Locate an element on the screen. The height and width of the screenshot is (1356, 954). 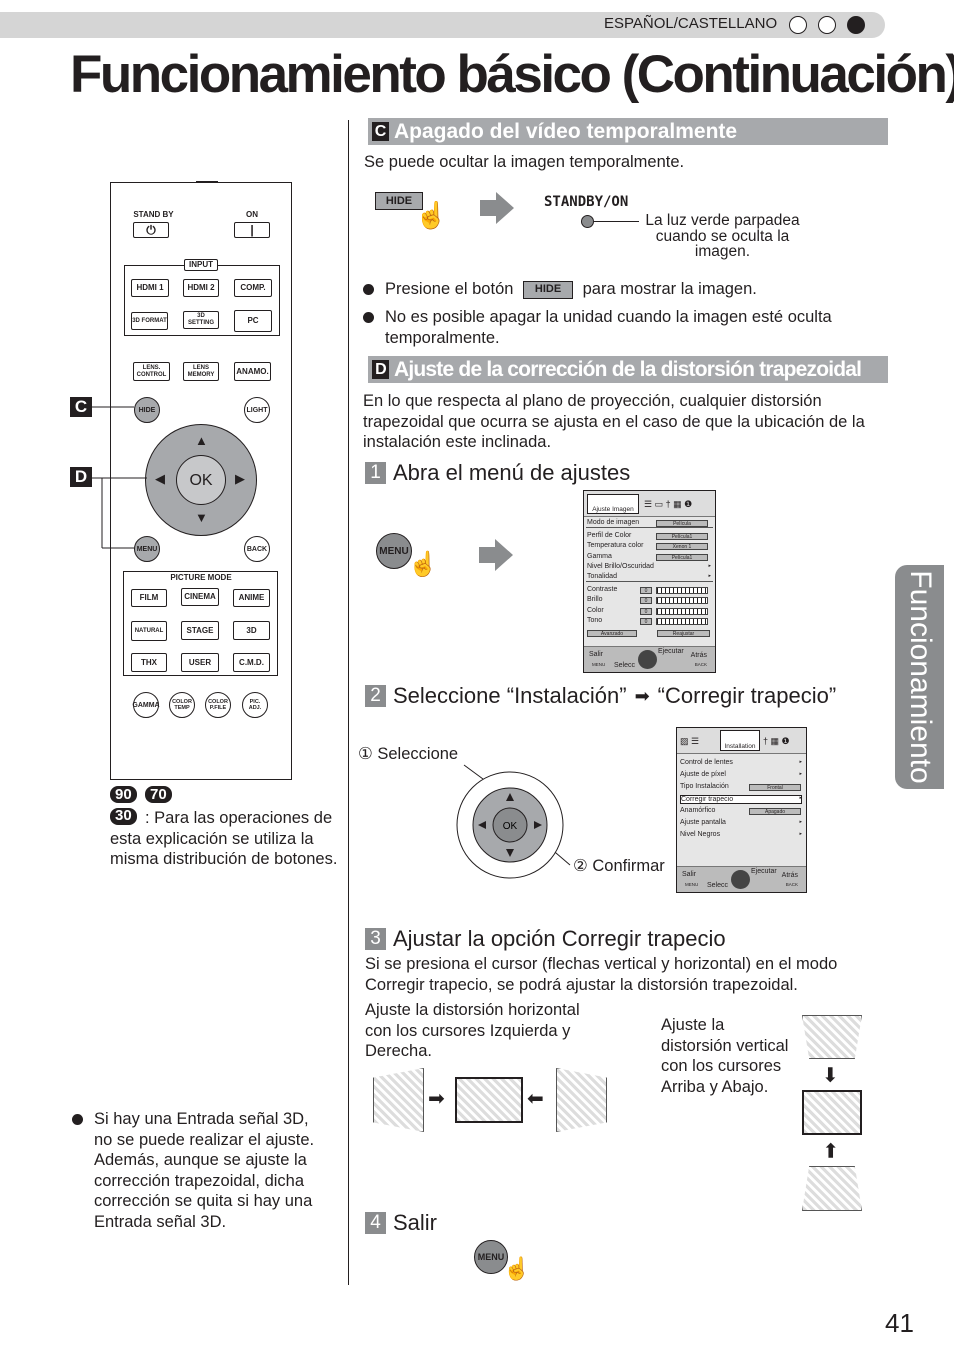
arrow-icon: ➡ is located at coordinates (642, 695).